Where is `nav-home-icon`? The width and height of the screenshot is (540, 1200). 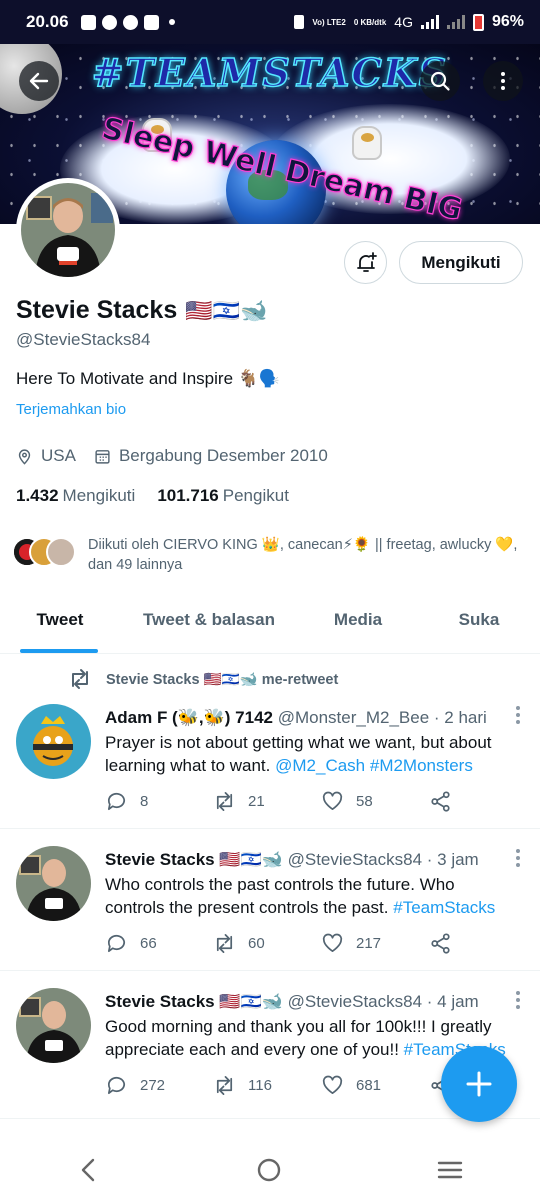 nav-home-icon is located at coordinates (269, 1170).